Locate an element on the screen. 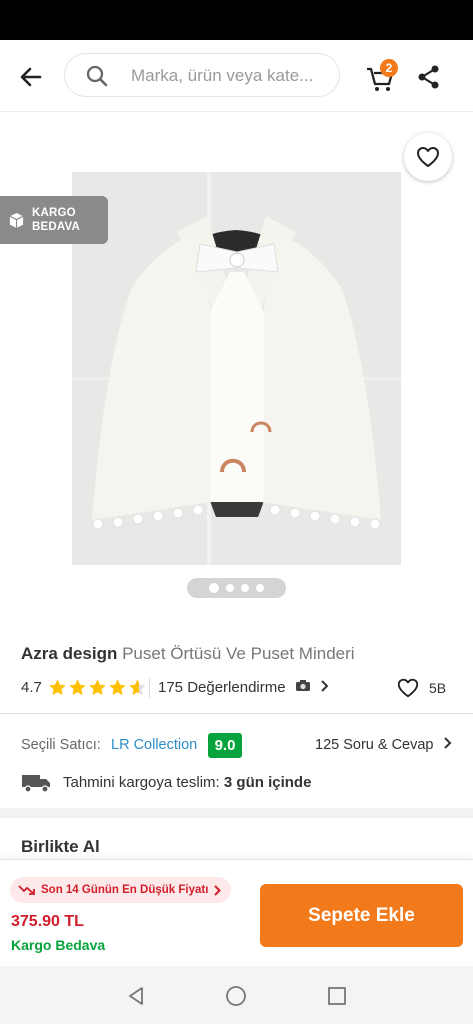  nav-back-icon is located at coordinates (136, 996).